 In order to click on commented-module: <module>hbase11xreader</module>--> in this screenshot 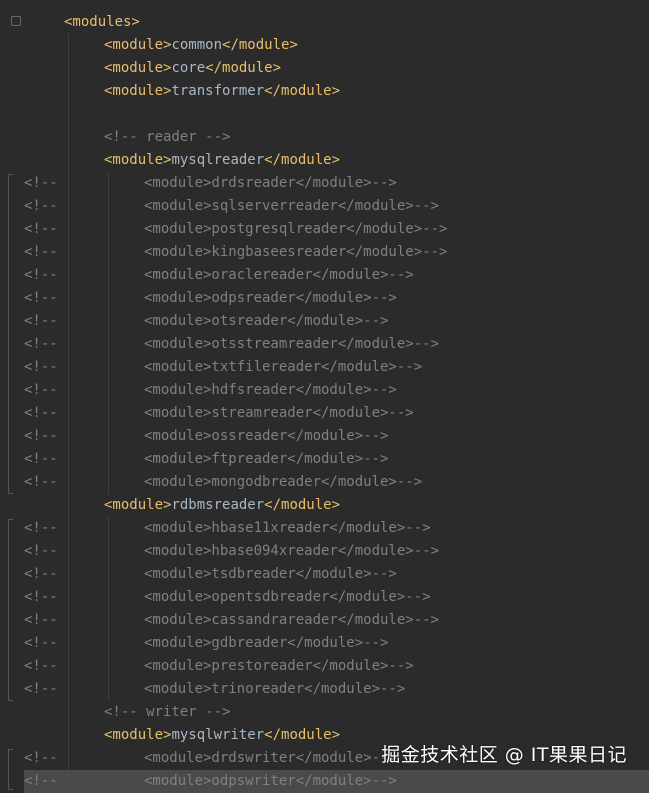, I will do `click(287, 528)`.